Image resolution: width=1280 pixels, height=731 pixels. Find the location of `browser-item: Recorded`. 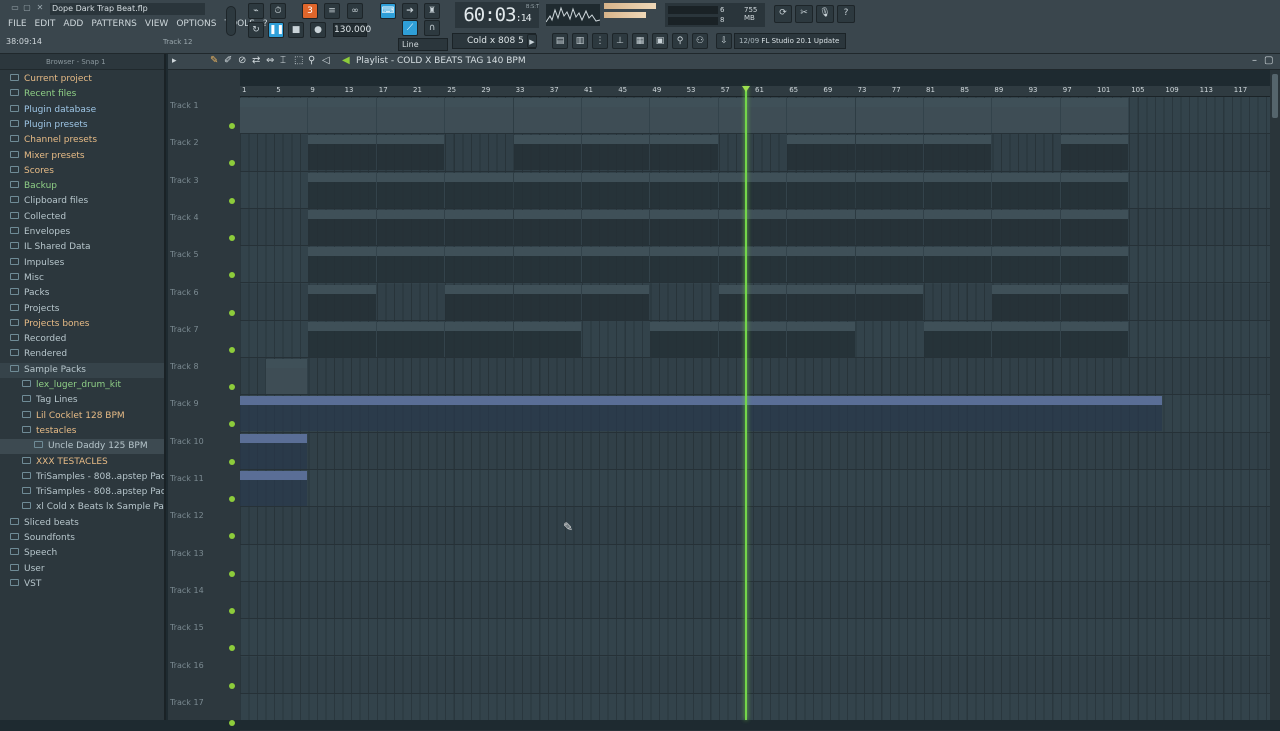

browser-item: Recorded is located at coordinates (82, 339).